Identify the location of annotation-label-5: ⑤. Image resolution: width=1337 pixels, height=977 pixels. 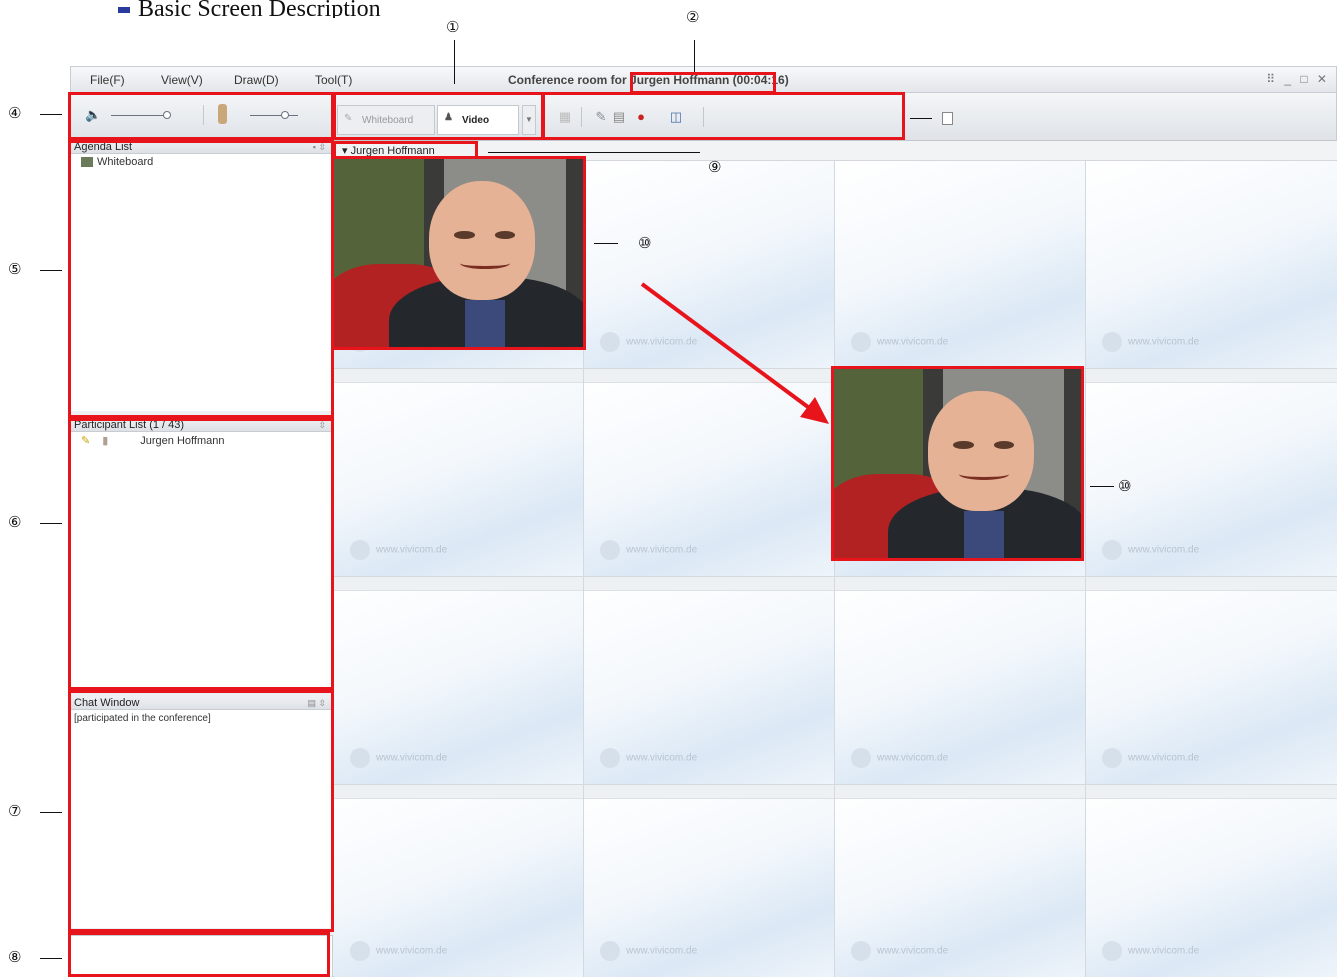
(15, 269).